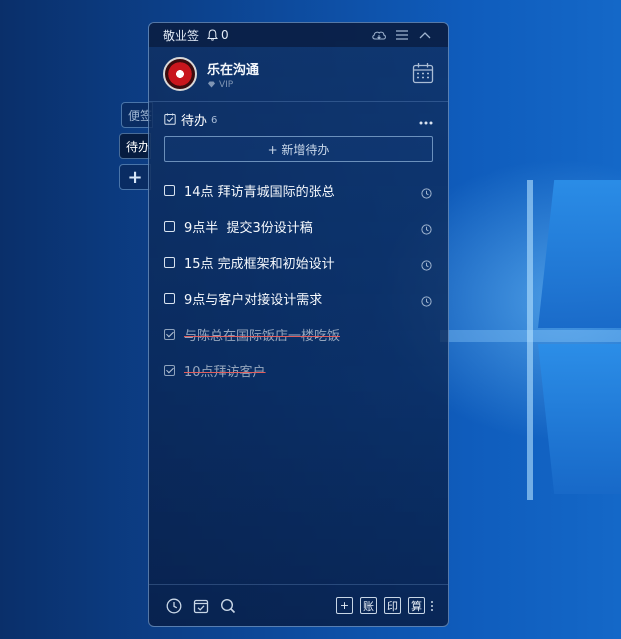  I want to click on cloud-sync-icon, so click(379, 35).